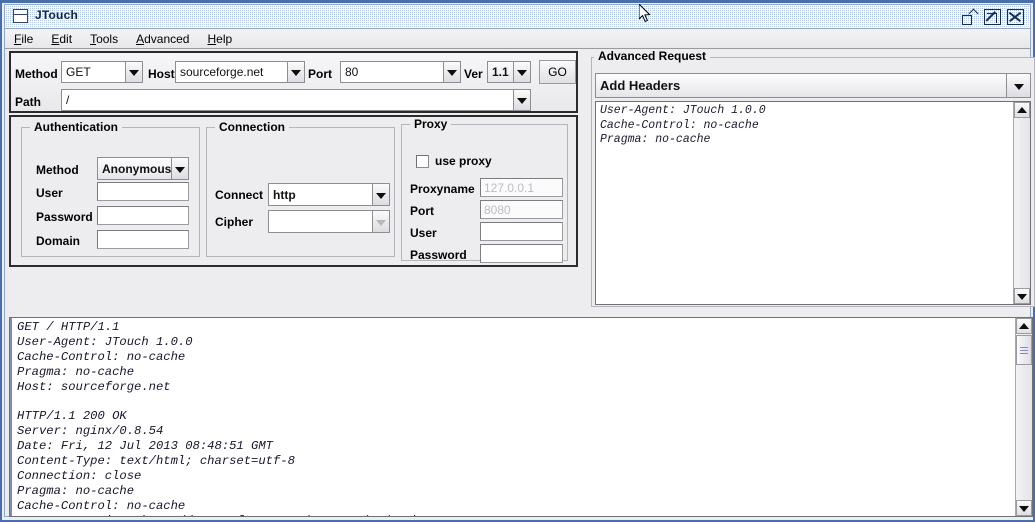  Describe the element at coordinates (167, 38) in the screenshot. I see `menu-rest-advanced: dvanced` at that location.